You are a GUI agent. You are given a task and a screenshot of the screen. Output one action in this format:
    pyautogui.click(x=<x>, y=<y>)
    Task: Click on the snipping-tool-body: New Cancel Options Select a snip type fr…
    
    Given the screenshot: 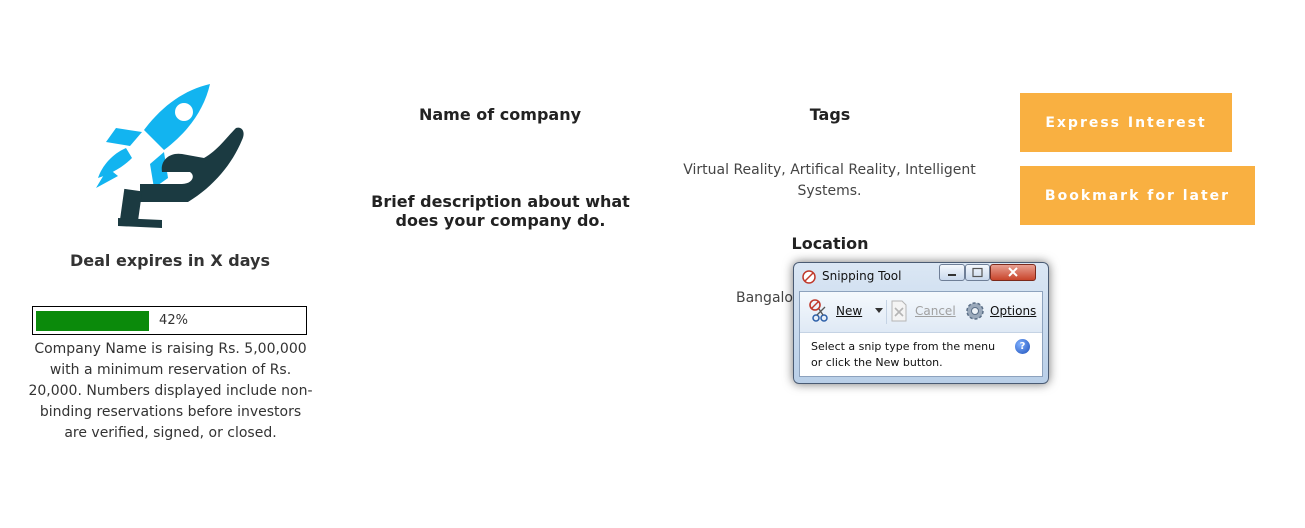 What is the action you would take?
    pyautogui.click(x=921, y=334)
    